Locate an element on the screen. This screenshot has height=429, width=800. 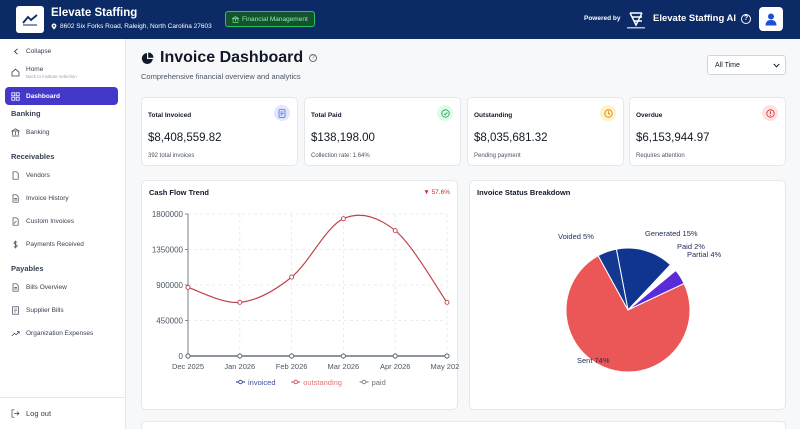
home-text: Home Back to institute selection is located at coordinates (51, 72).